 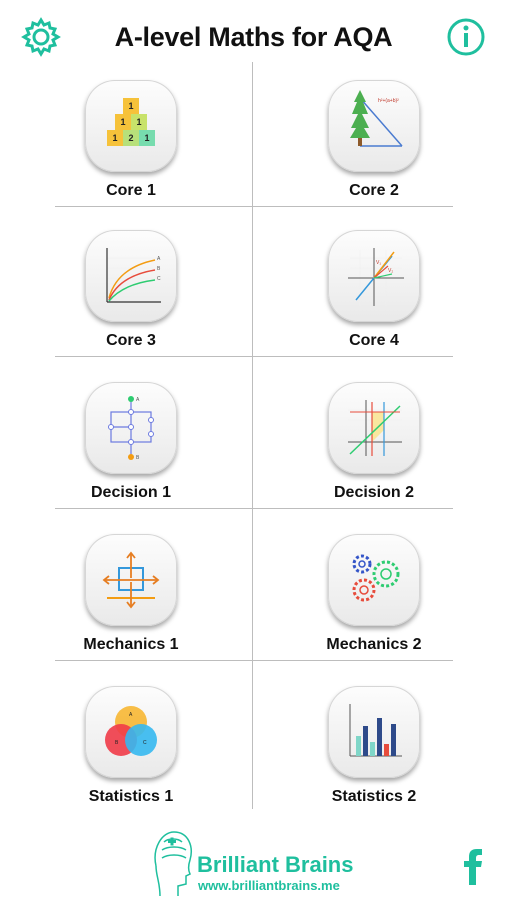 I want to click on module-label: Mechanics 1, so click(x=131, y=644).